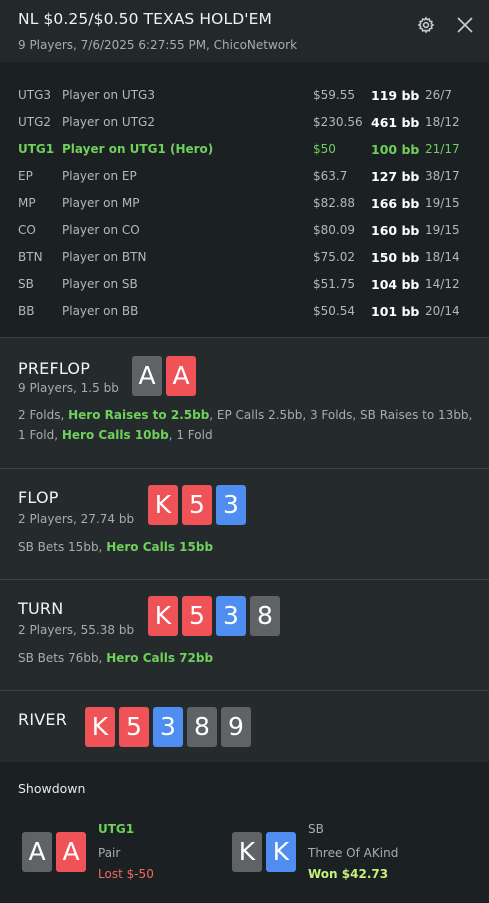 The width and height of the screenshot is (489, 903). Describe the element at coordinates (30, 257) in the screenshot. I see `player-position: BTN` at that location.